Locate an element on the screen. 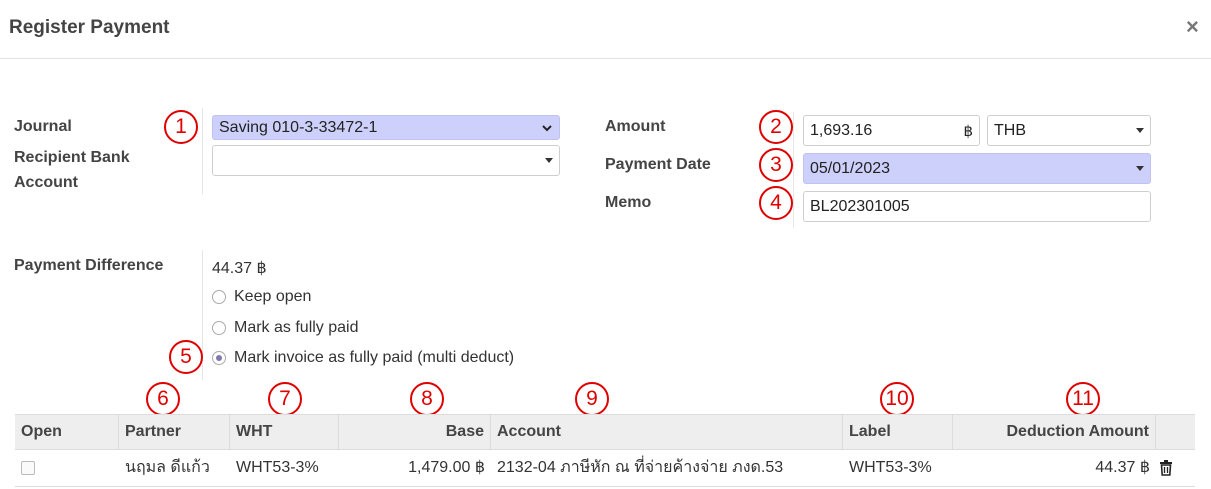 Image resolution: width=1211 pixels, height=489 pixels. column-partner: Partner is located at coordinates (174, 432).